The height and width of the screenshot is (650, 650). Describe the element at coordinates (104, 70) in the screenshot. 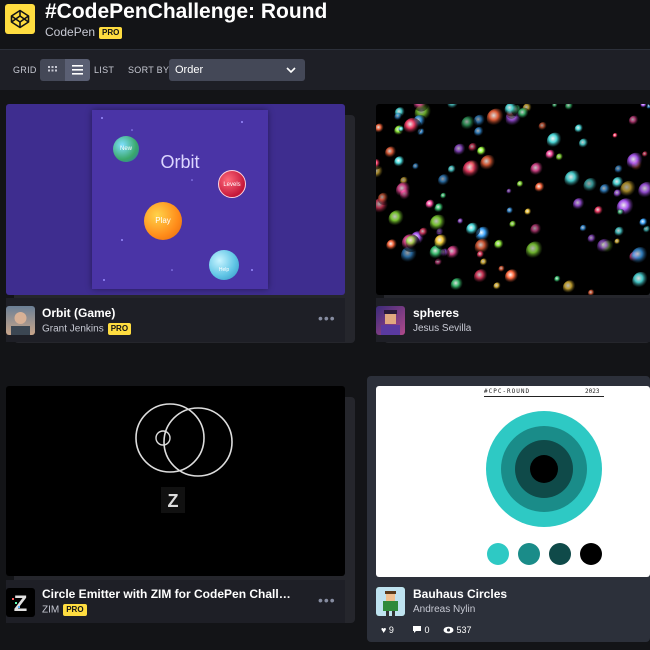

I see `list-label: LIST` at that location.